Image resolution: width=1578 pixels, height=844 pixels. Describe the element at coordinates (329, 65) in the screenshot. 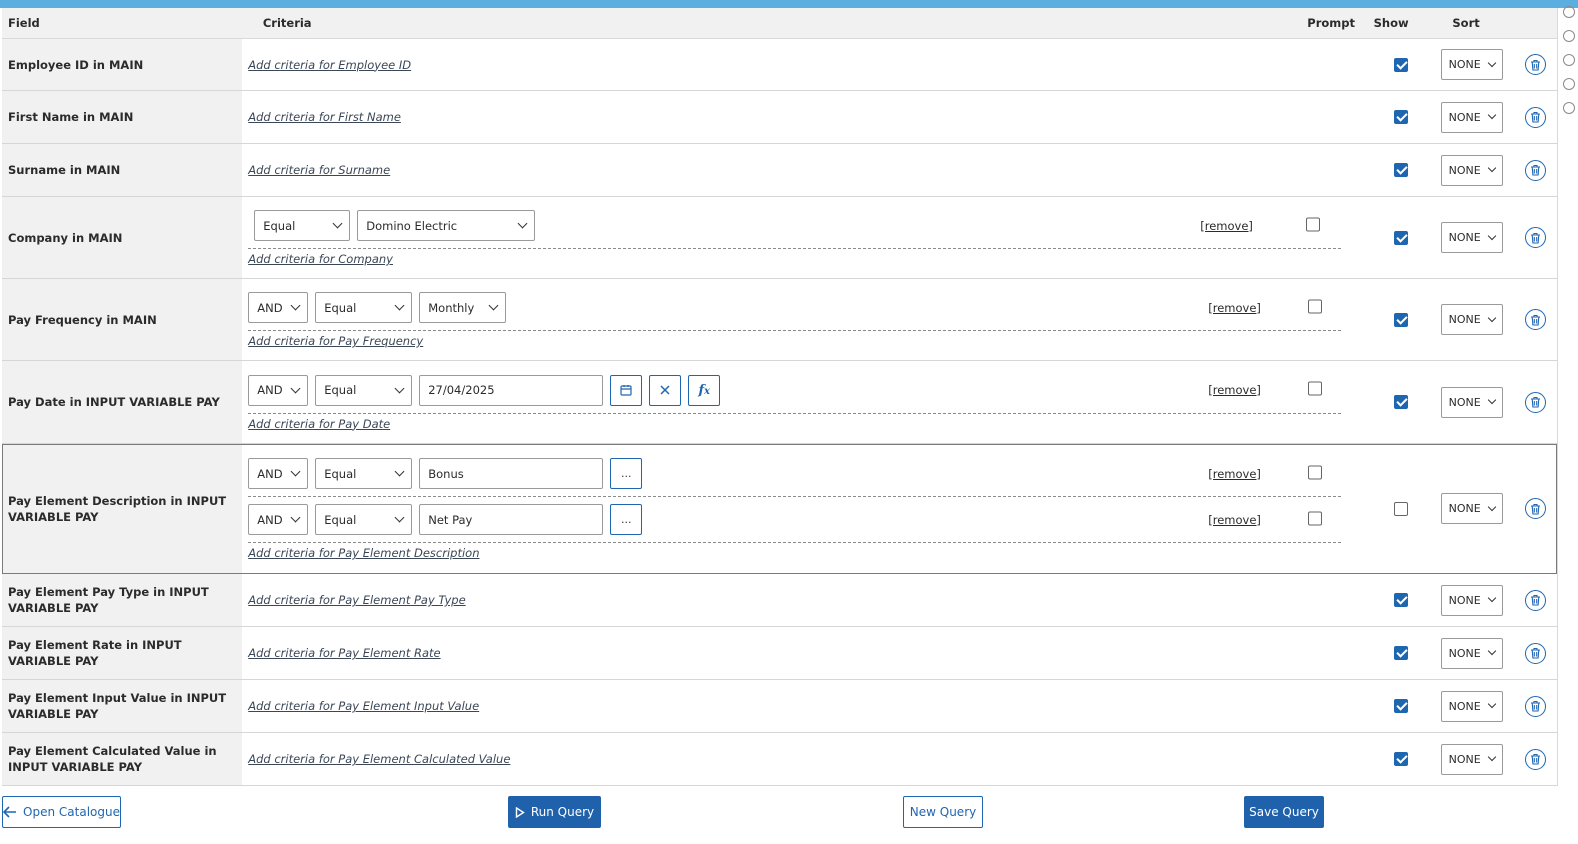

I see `add-criteria-link: Add criteria for Employee ID` at that location.